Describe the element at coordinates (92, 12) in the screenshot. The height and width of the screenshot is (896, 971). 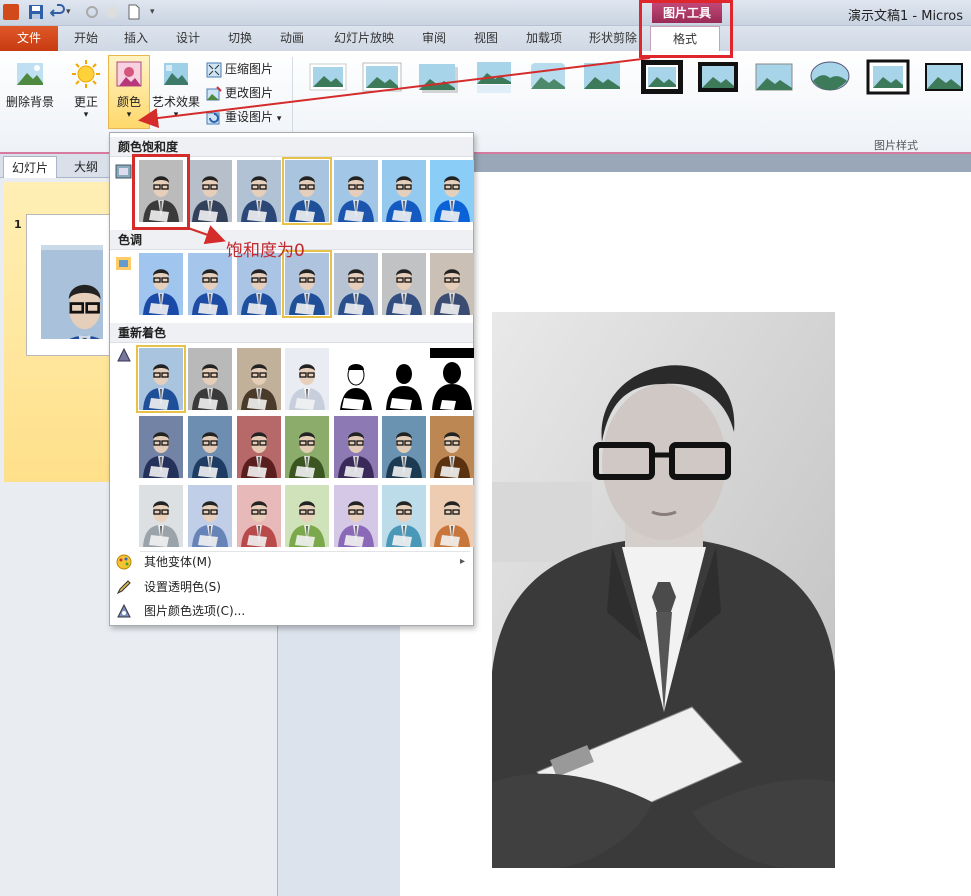
I see `redo-icon` at that location.